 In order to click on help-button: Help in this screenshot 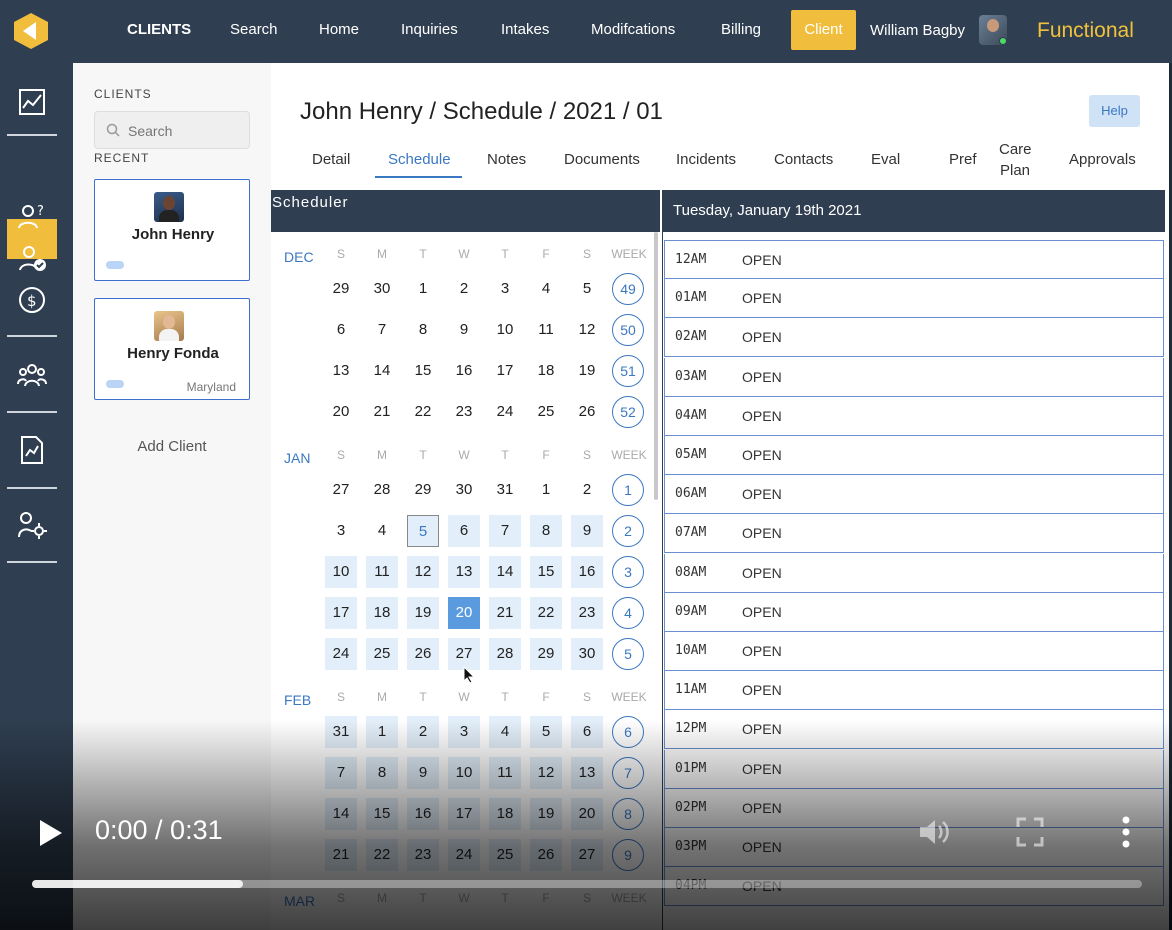, I will do `click(1114, 111)`.